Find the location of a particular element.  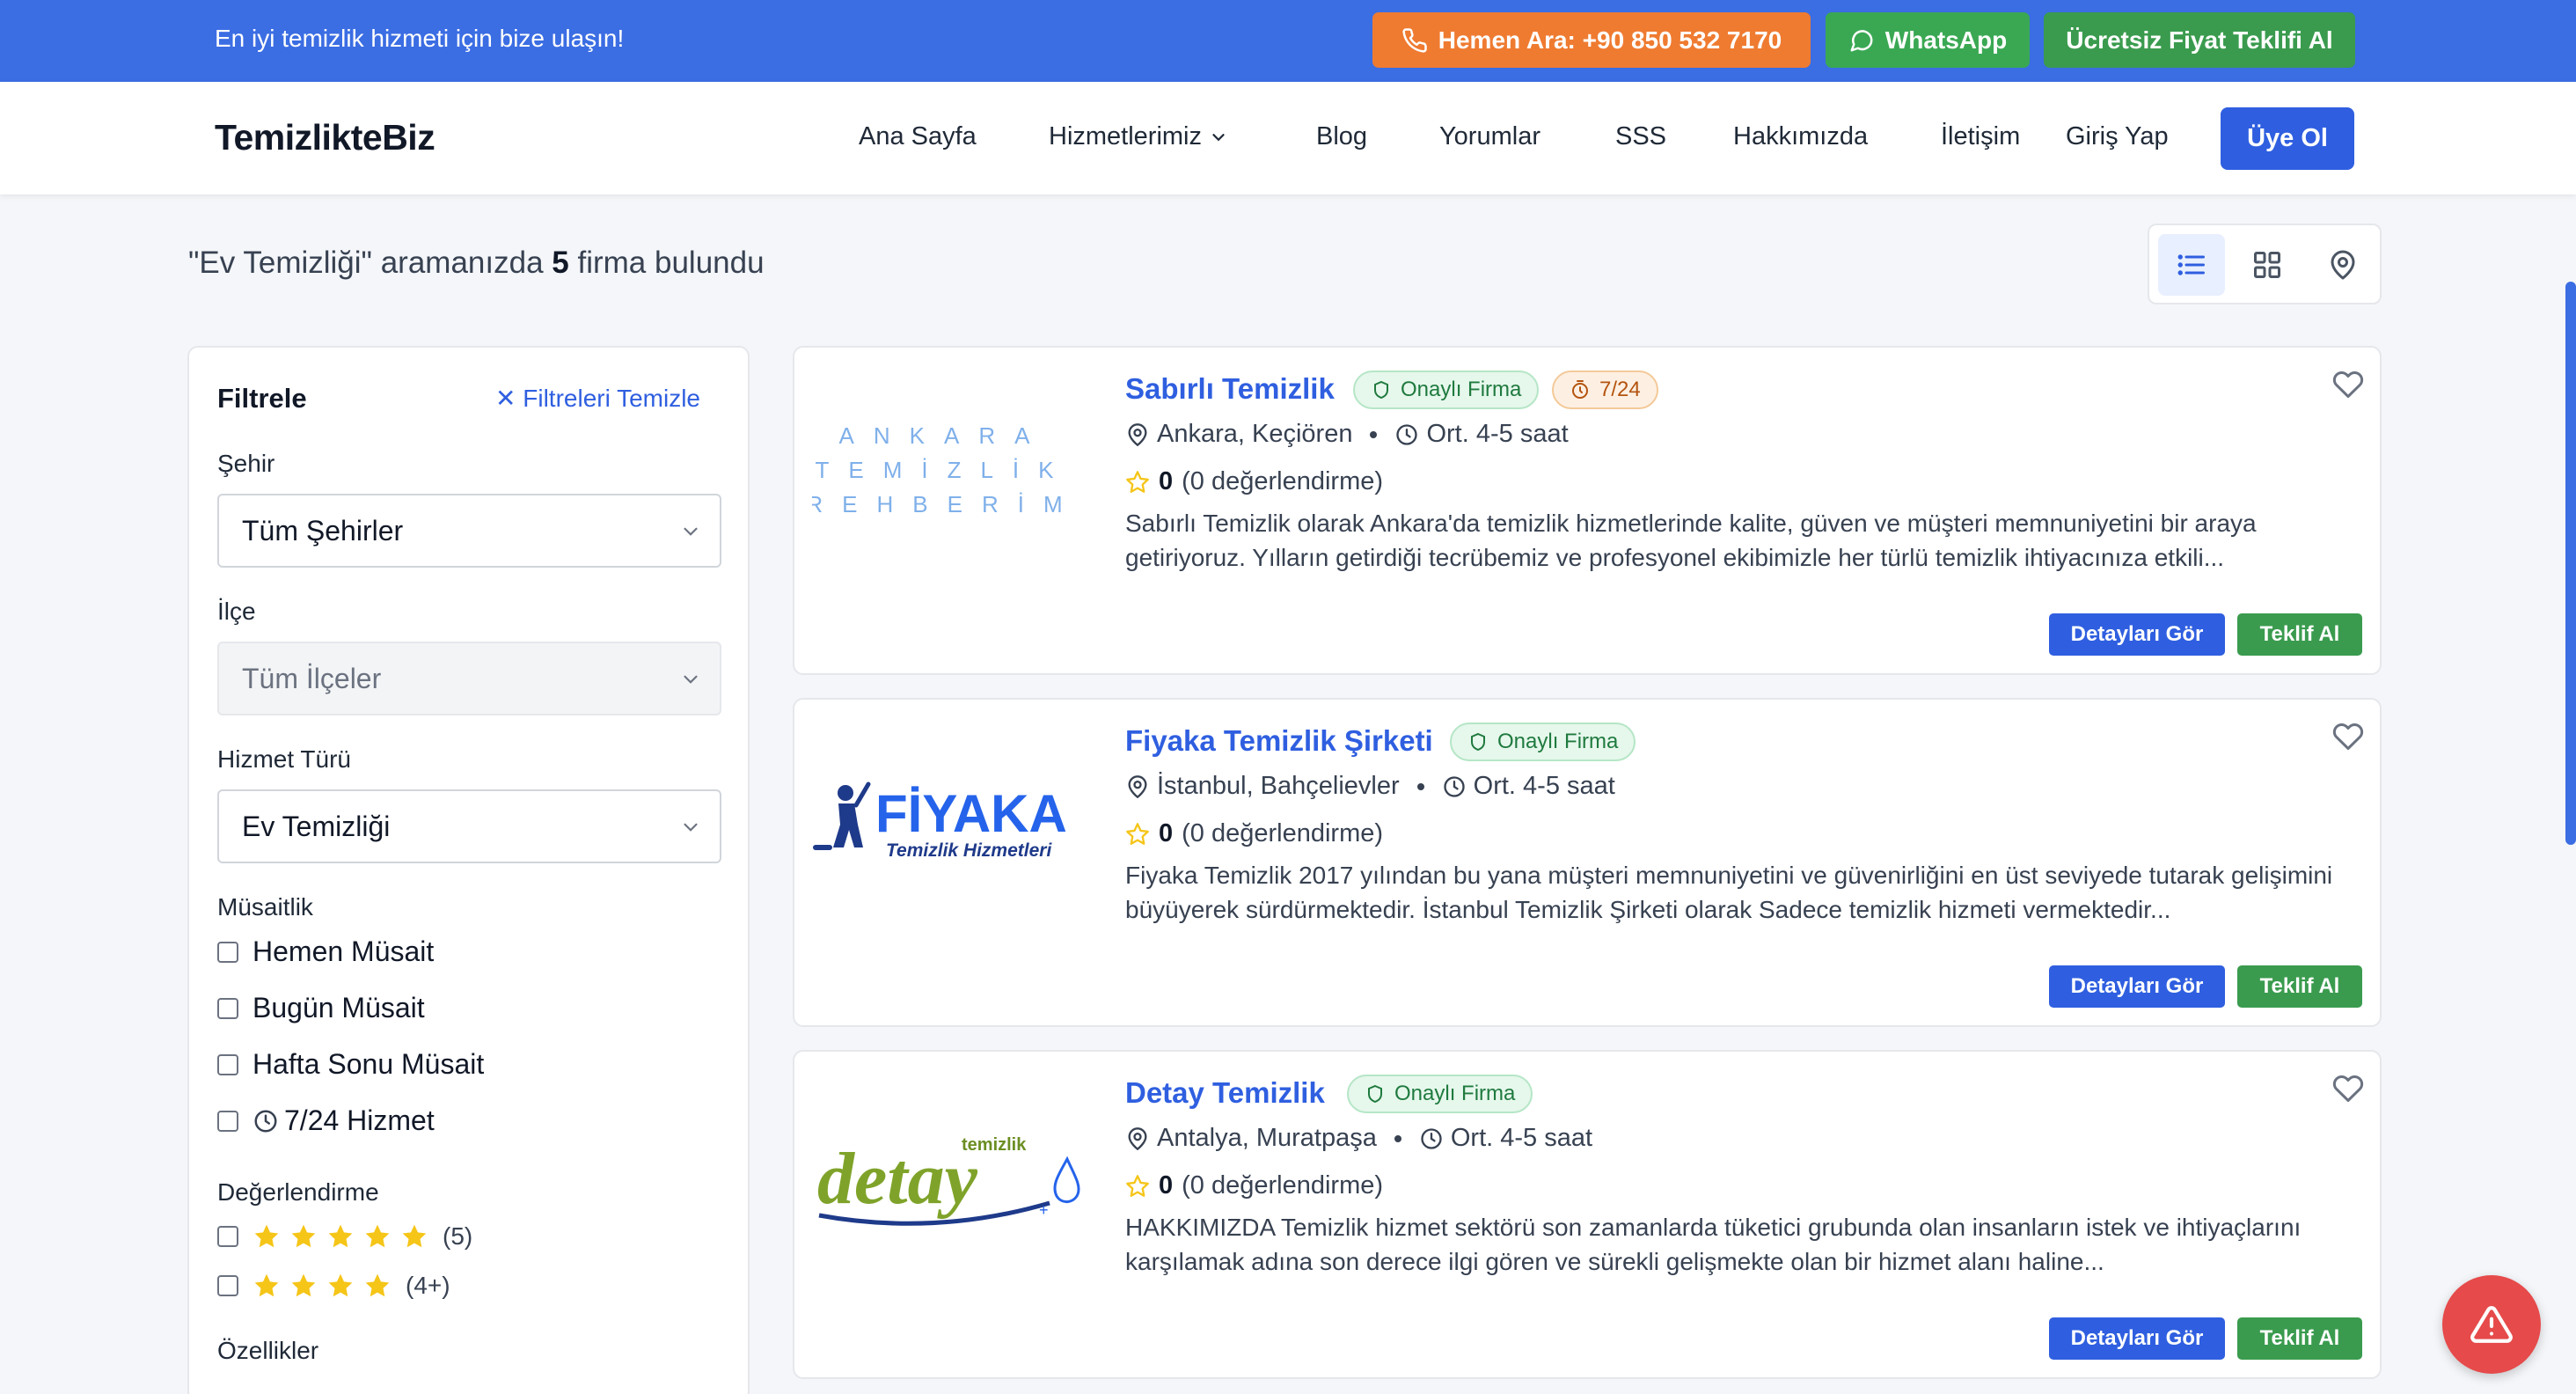

rating-option-text: (4+) is located at coordinates (428, 1285).